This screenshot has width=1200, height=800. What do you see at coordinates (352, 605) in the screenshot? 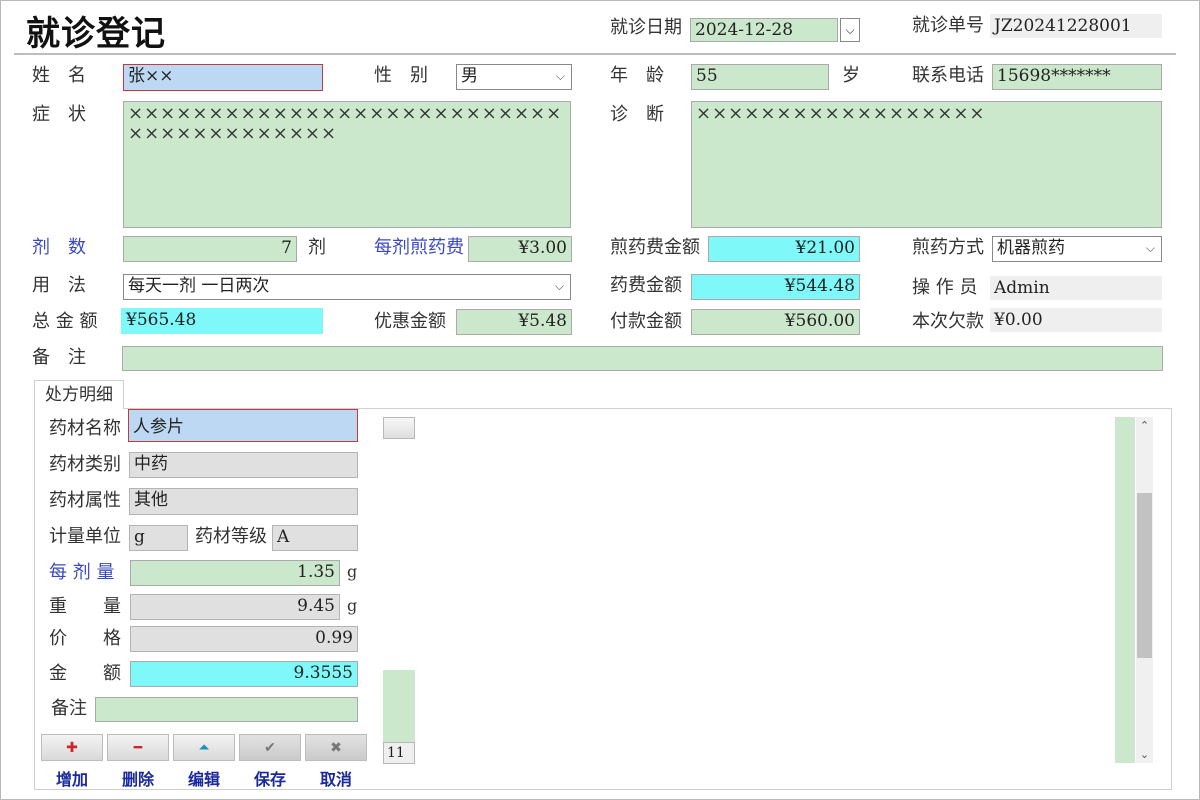
I see `weight-unit: g` at bounding box center [352, 605].